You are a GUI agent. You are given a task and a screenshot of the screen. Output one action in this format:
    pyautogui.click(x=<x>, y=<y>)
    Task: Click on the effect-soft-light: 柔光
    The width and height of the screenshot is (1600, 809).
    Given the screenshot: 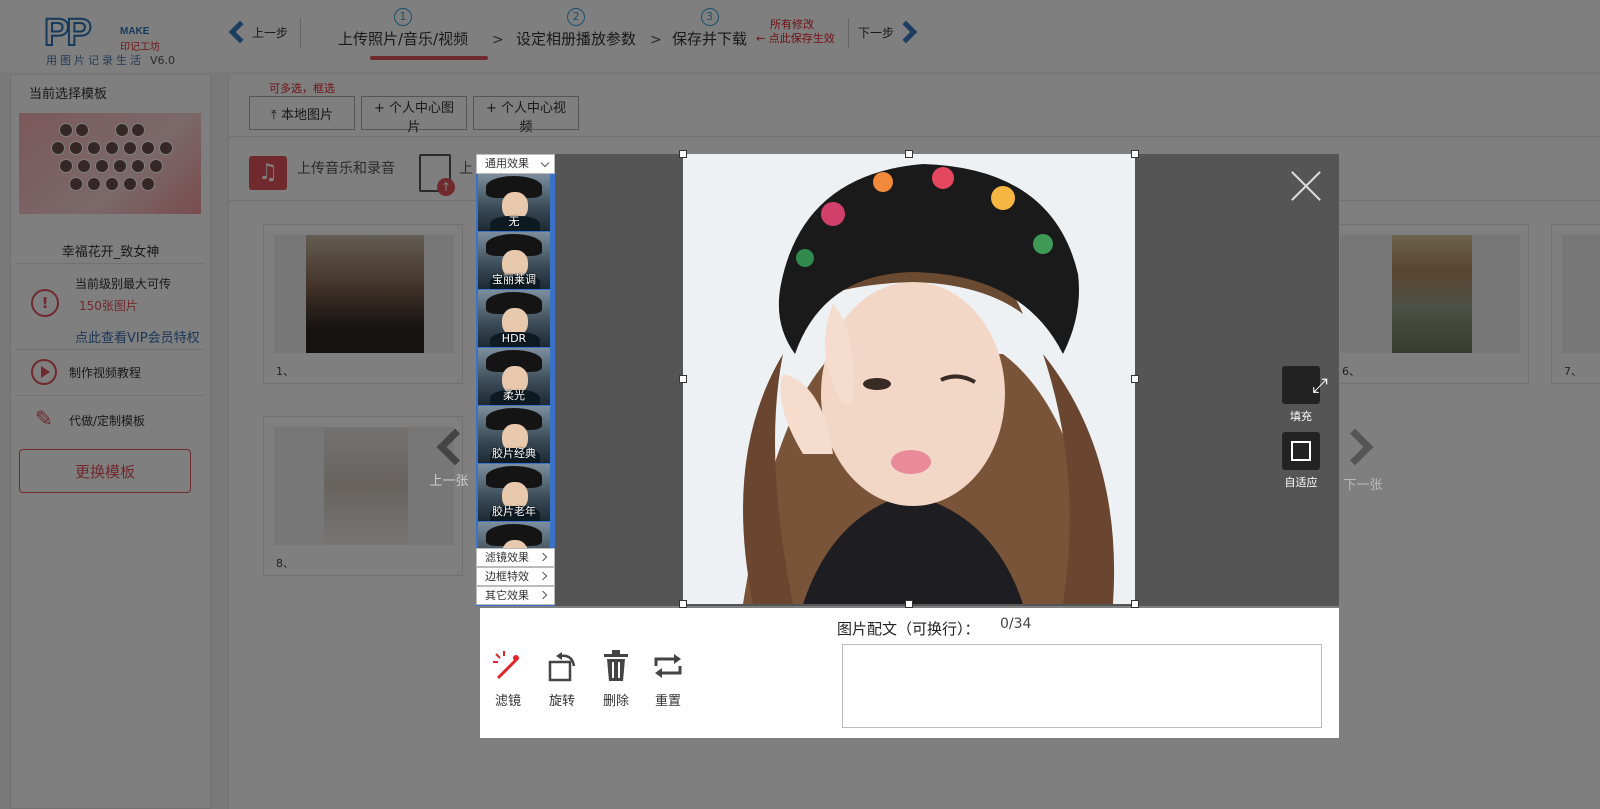 What is the action you would take?
    pyautogui.click(x=514, y=376)
    